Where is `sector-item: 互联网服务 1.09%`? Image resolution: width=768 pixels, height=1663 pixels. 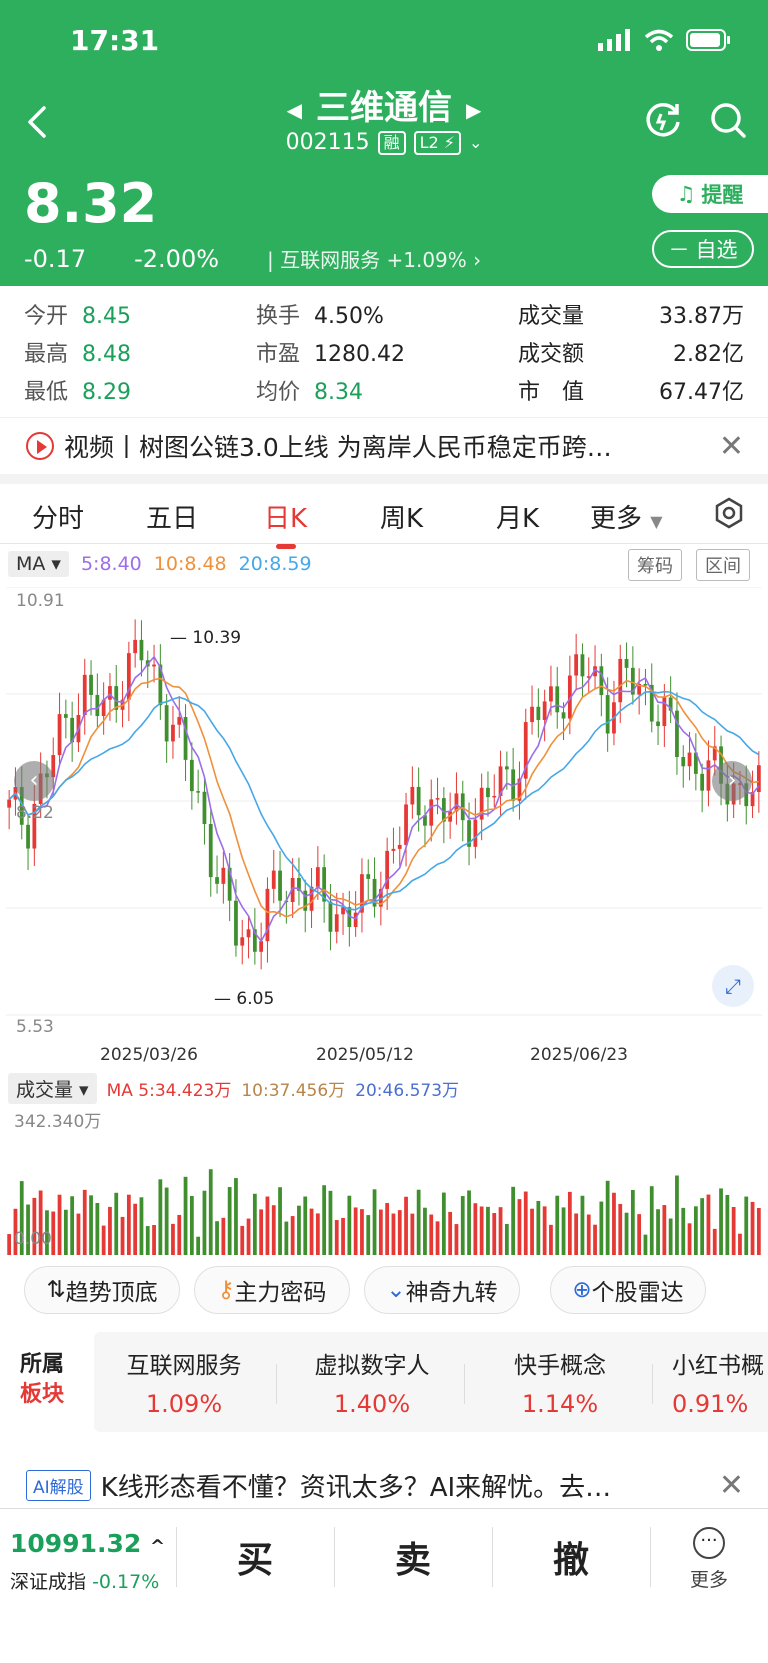
sector-item: 互联网服务 1.09% is located at coordinates (184, 1382).